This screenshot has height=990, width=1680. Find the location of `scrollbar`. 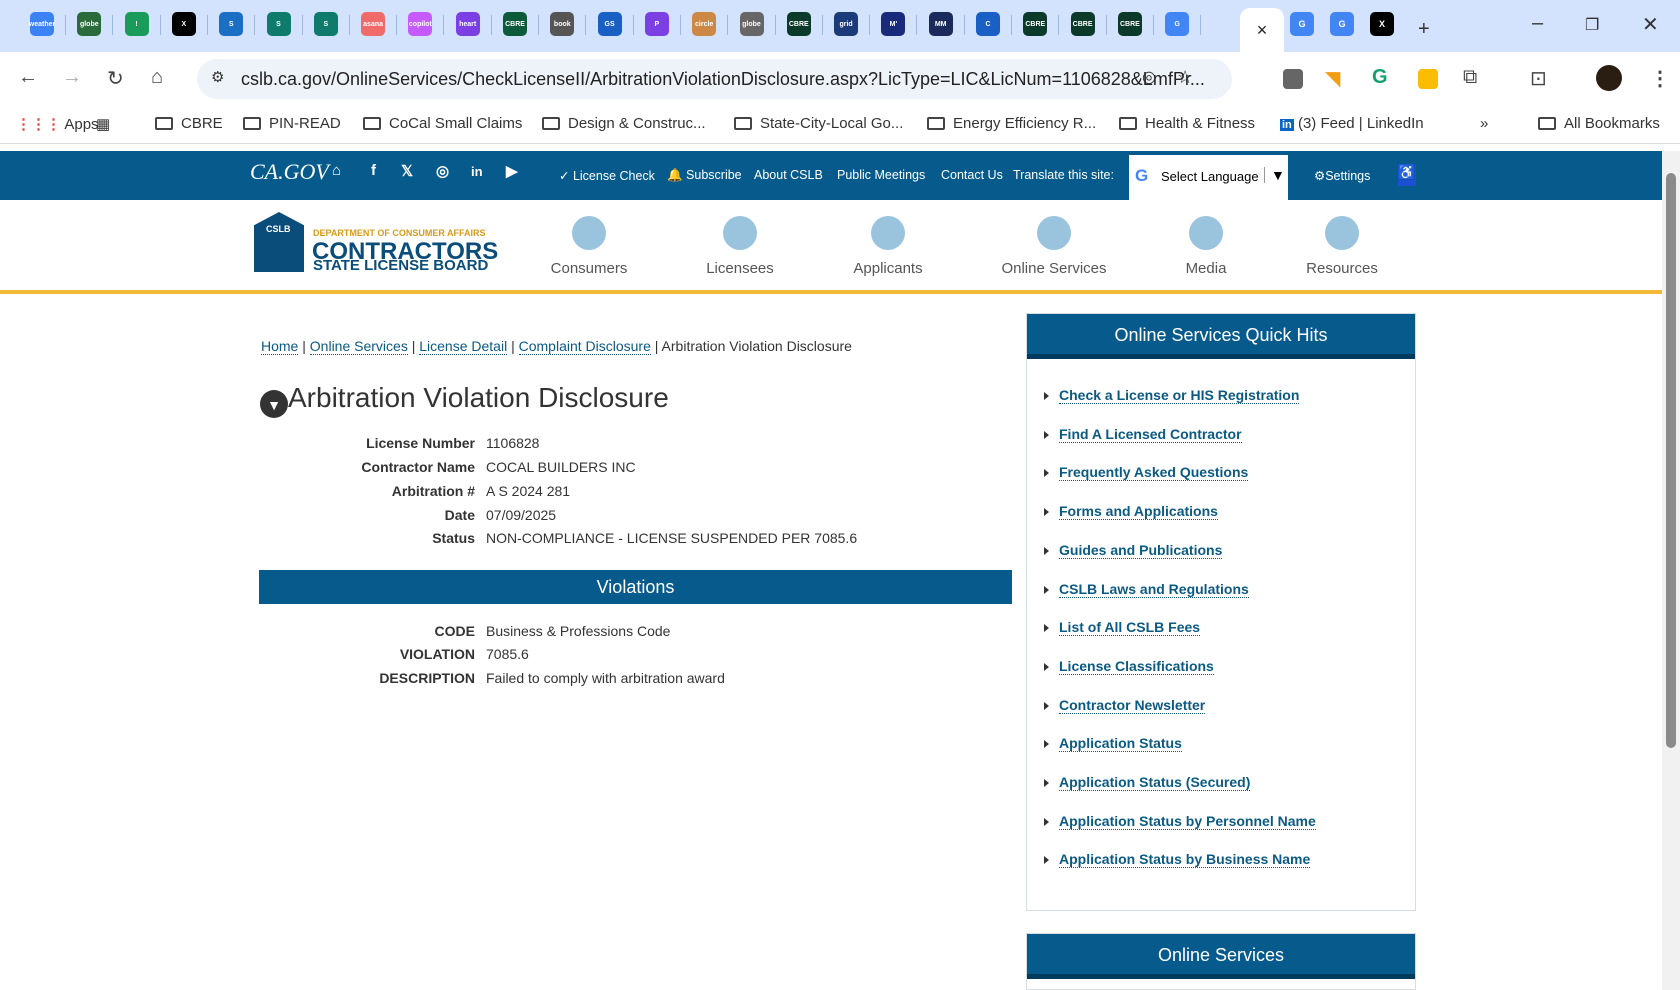

scrollbar is located at coordinates (1671, 570).